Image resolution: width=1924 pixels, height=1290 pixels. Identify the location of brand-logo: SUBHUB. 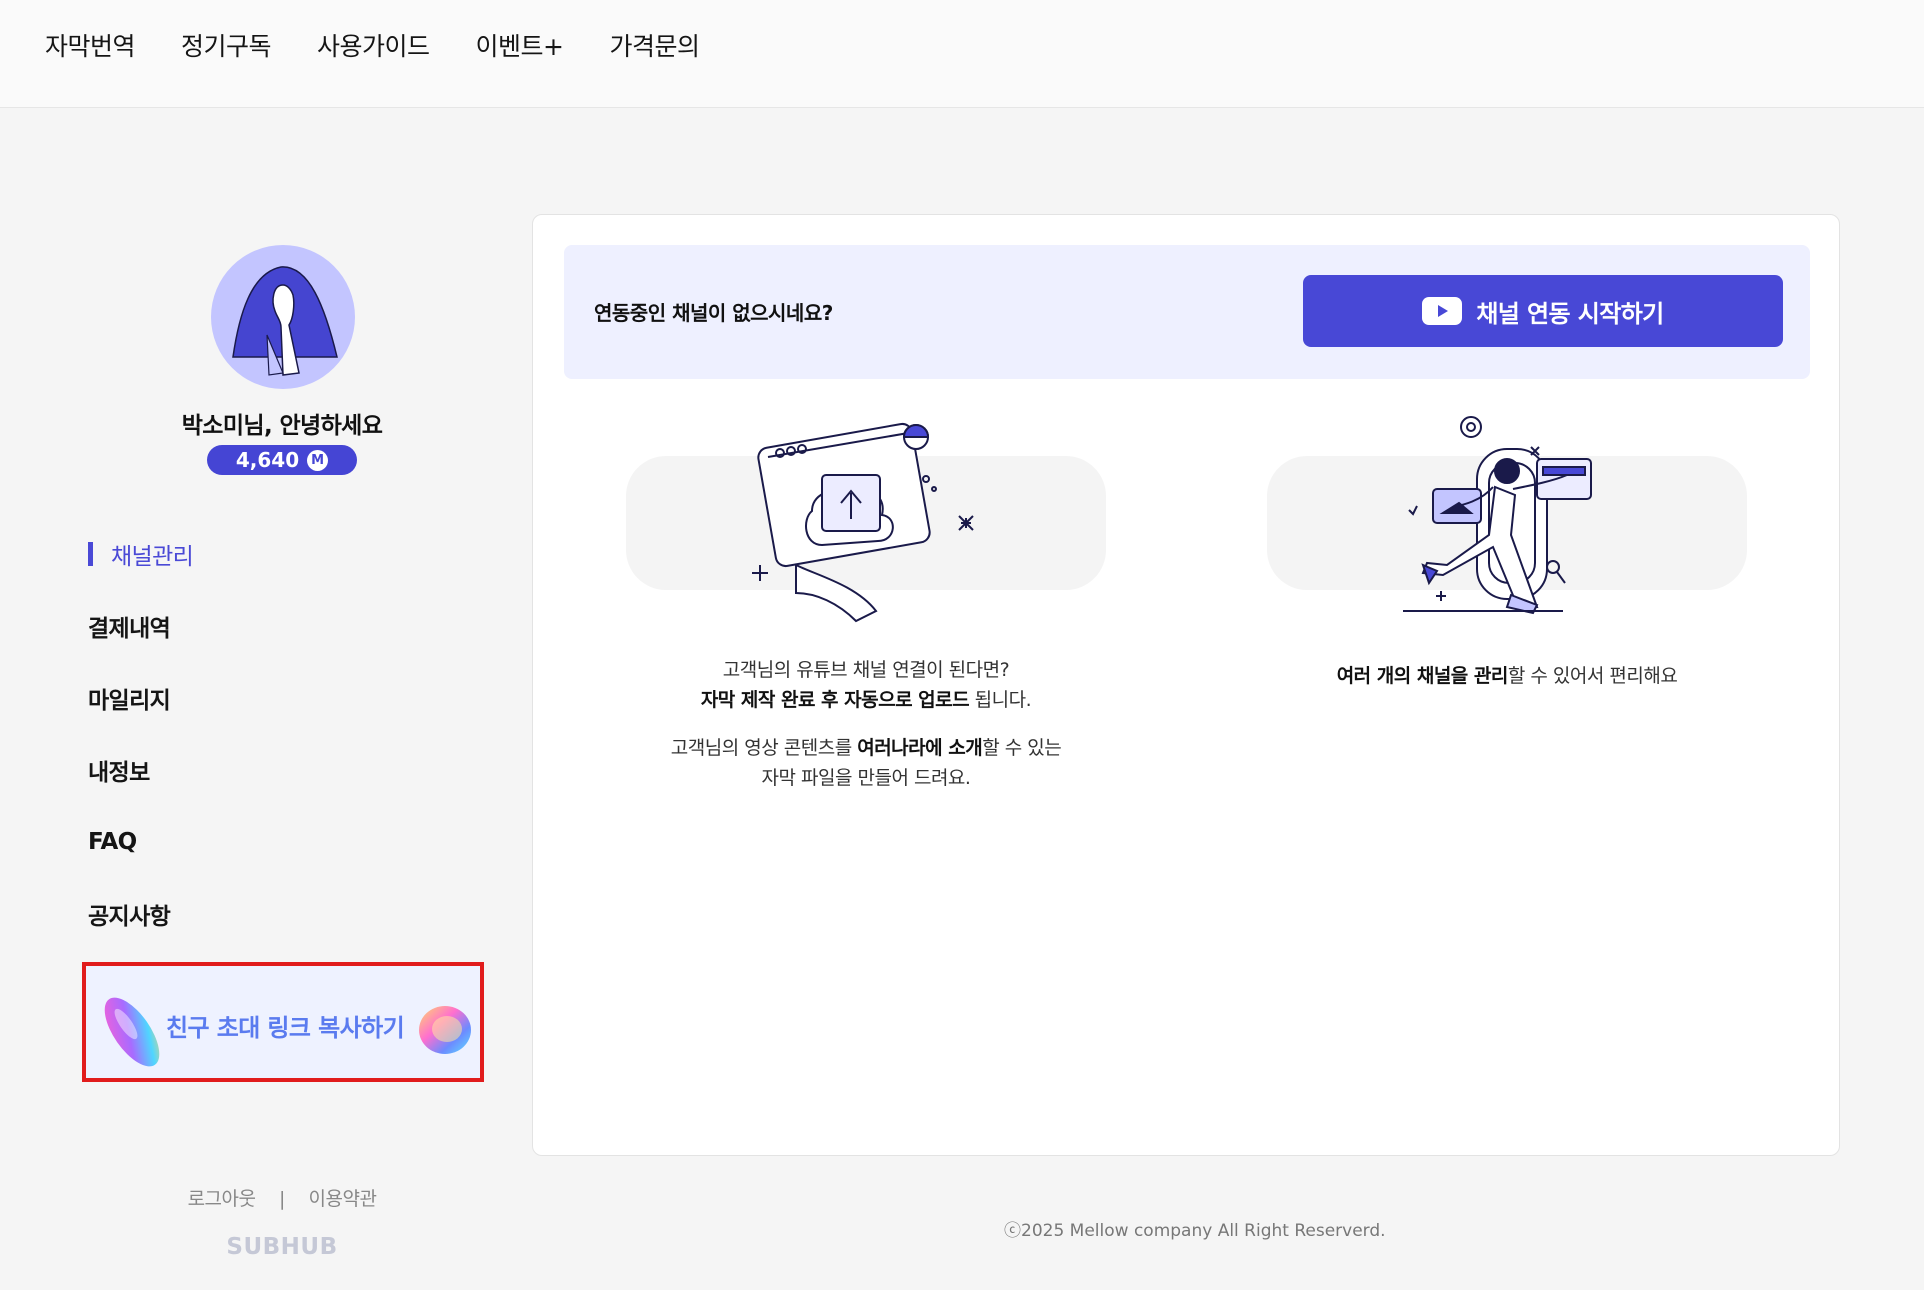
(282, 1247).